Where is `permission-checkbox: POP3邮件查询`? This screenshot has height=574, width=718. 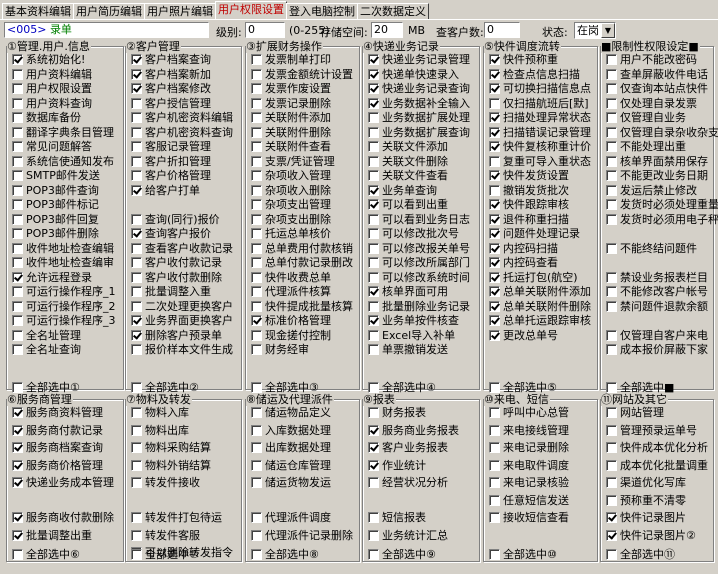 permission-checkbox: POP3邮件查询 is located at coordinates (55, 190).